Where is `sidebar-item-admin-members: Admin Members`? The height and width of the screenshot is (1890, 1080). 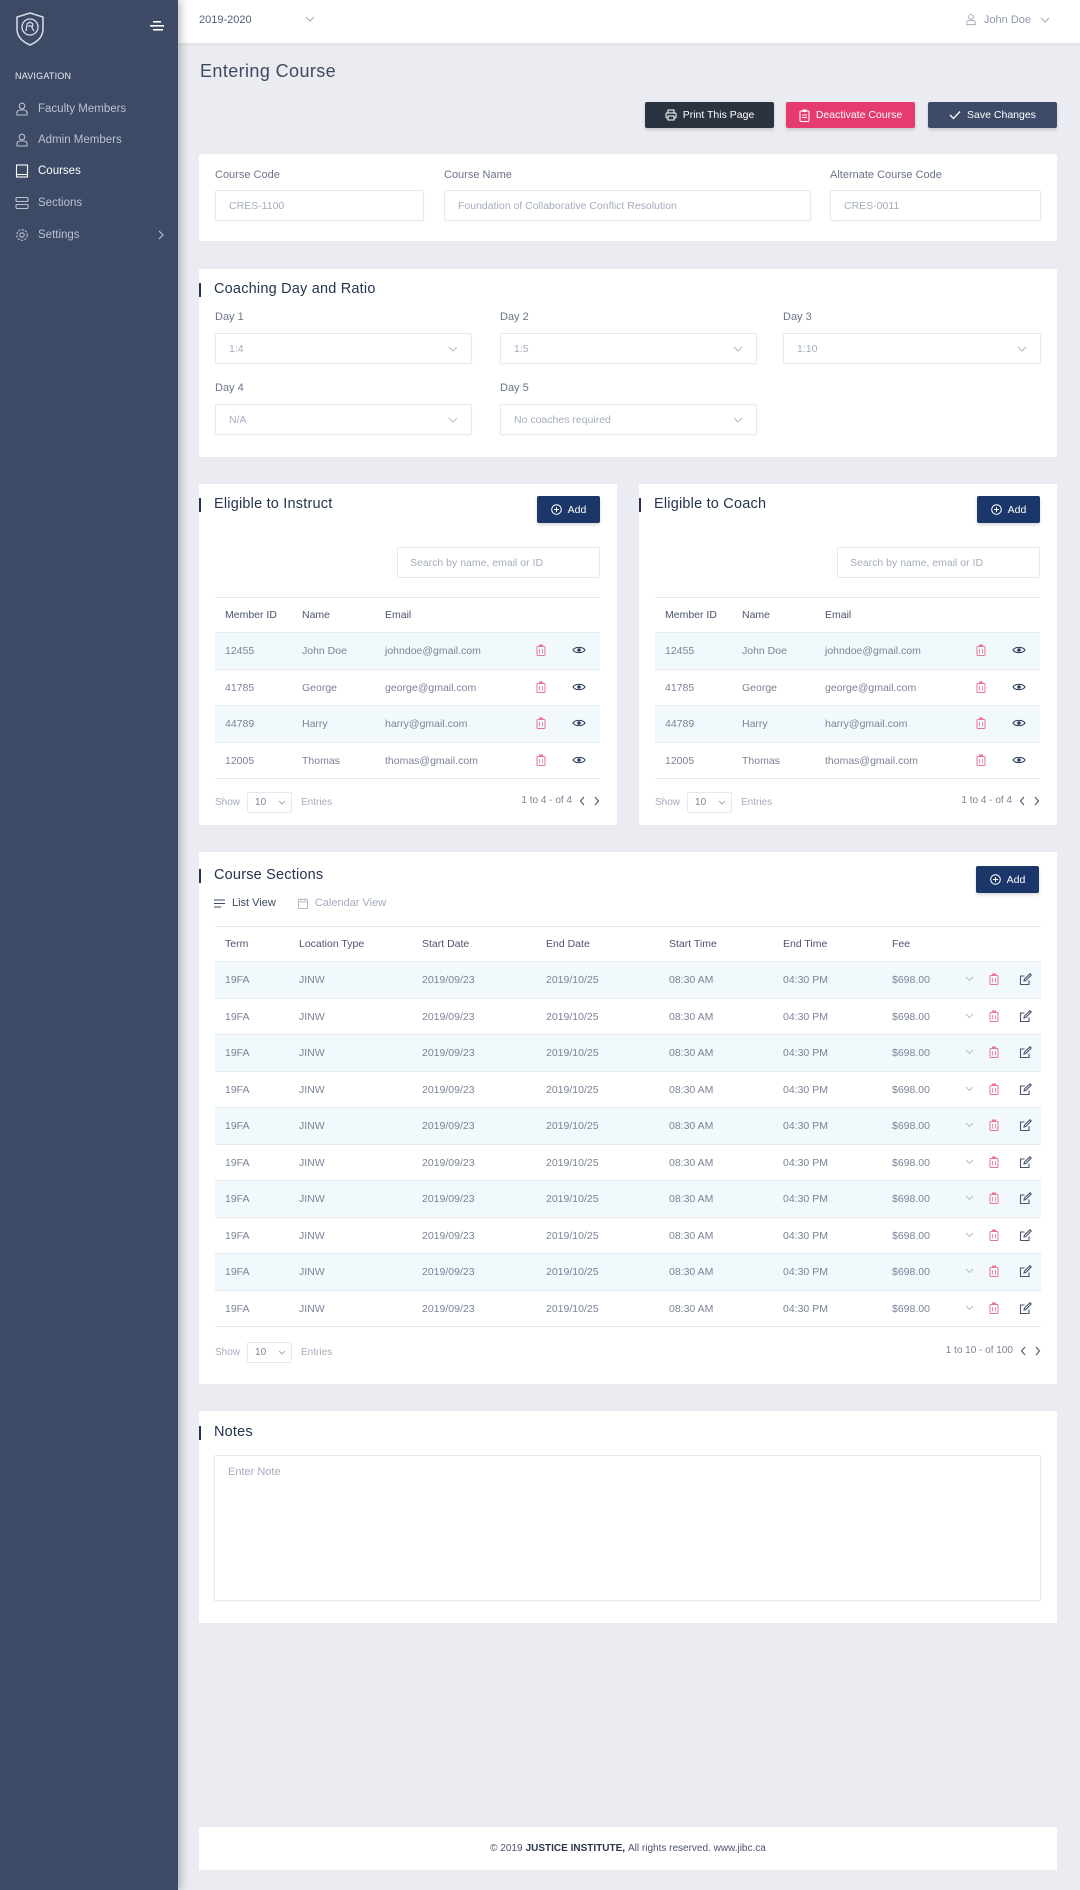
sidebar-item-admin-members: Admin Members is located at coordinates (90, 140).